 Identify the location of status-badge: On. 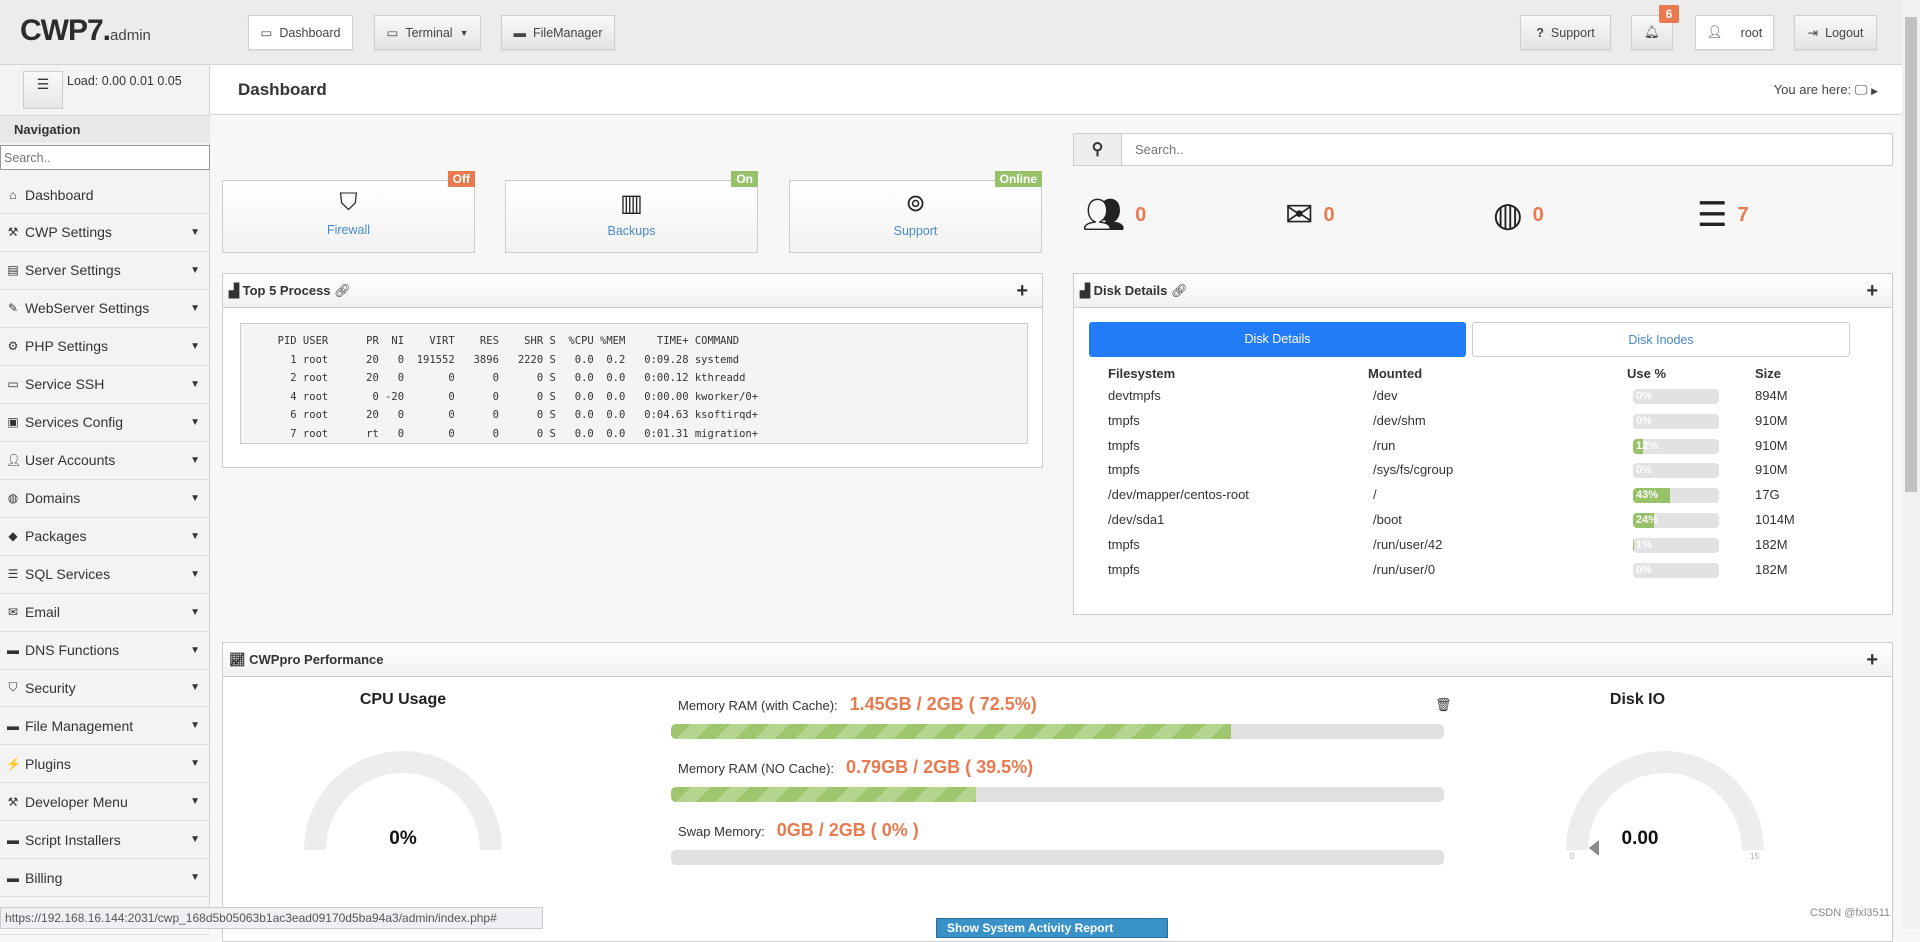
(744, 179).